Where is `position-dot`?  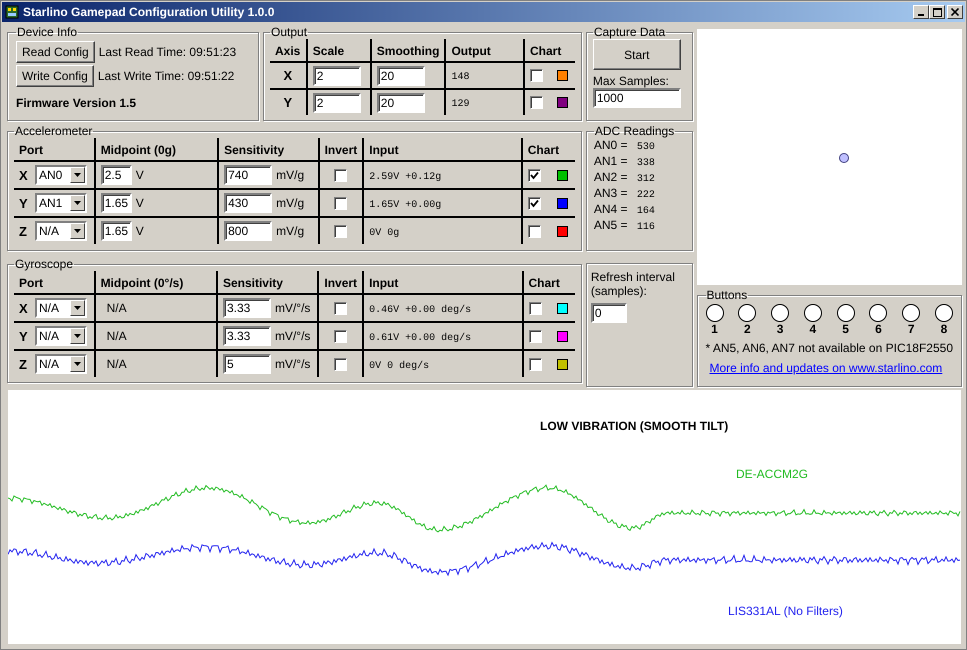 position-dot is located at coordinates (843, 158).